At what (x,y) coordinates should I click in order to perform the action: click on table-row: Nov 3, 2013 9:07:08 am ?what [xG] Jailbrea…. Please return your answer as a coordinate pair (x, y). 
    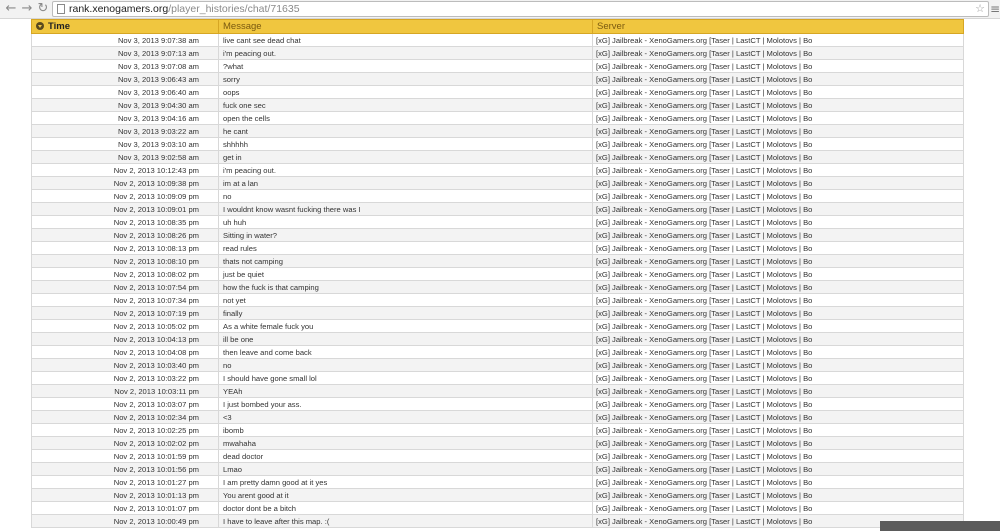
    Looking at the image, I should click on (497, 66).